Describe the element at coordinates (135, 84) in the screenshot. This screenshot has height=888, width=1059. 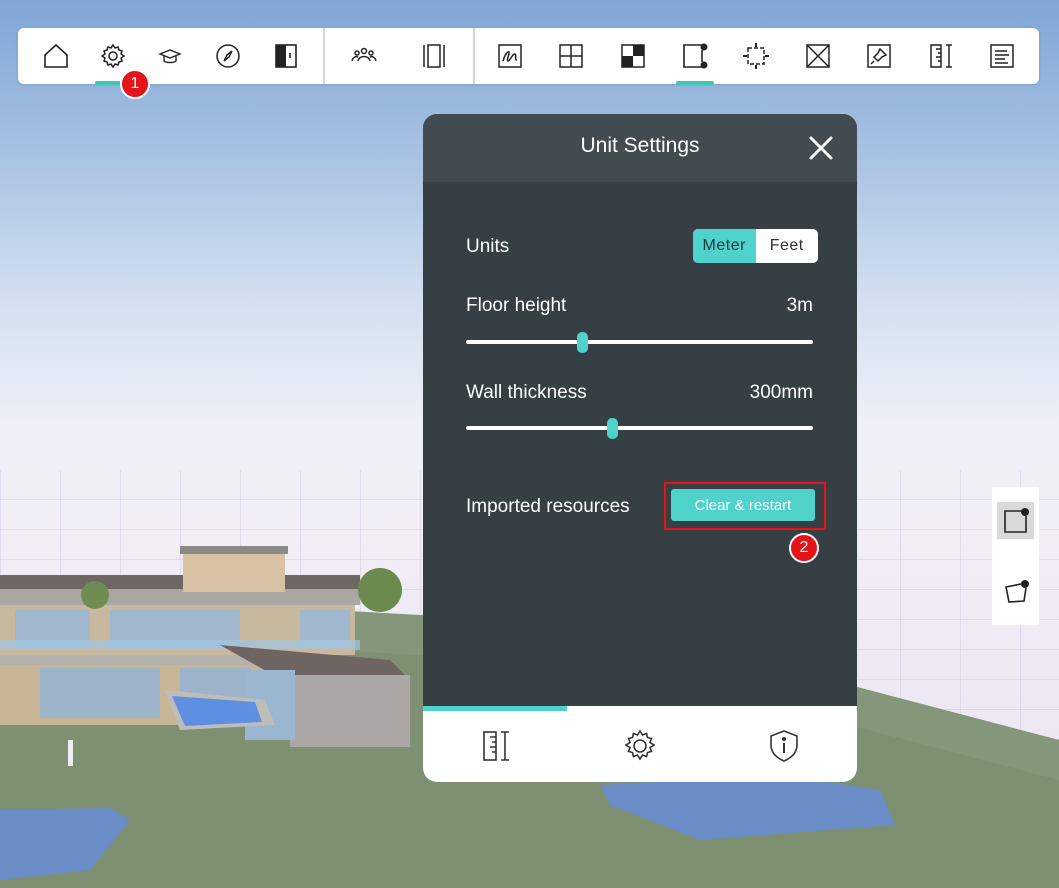
I see `annotation-badge: 1` at that location.